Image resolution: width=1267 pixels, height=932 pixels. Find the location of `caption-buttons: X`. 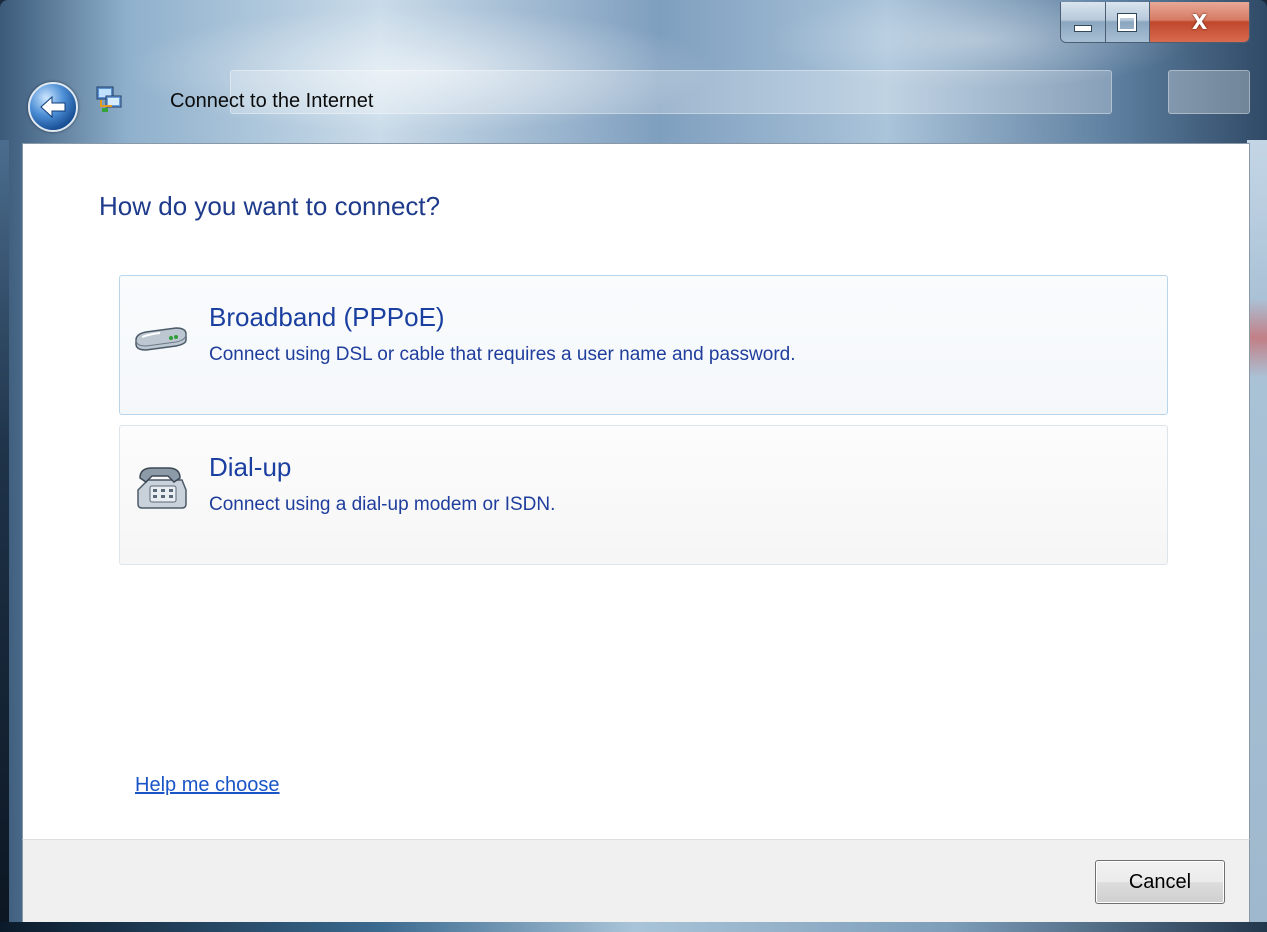

caption-buttons: X is located at coordinates (1155, 22).